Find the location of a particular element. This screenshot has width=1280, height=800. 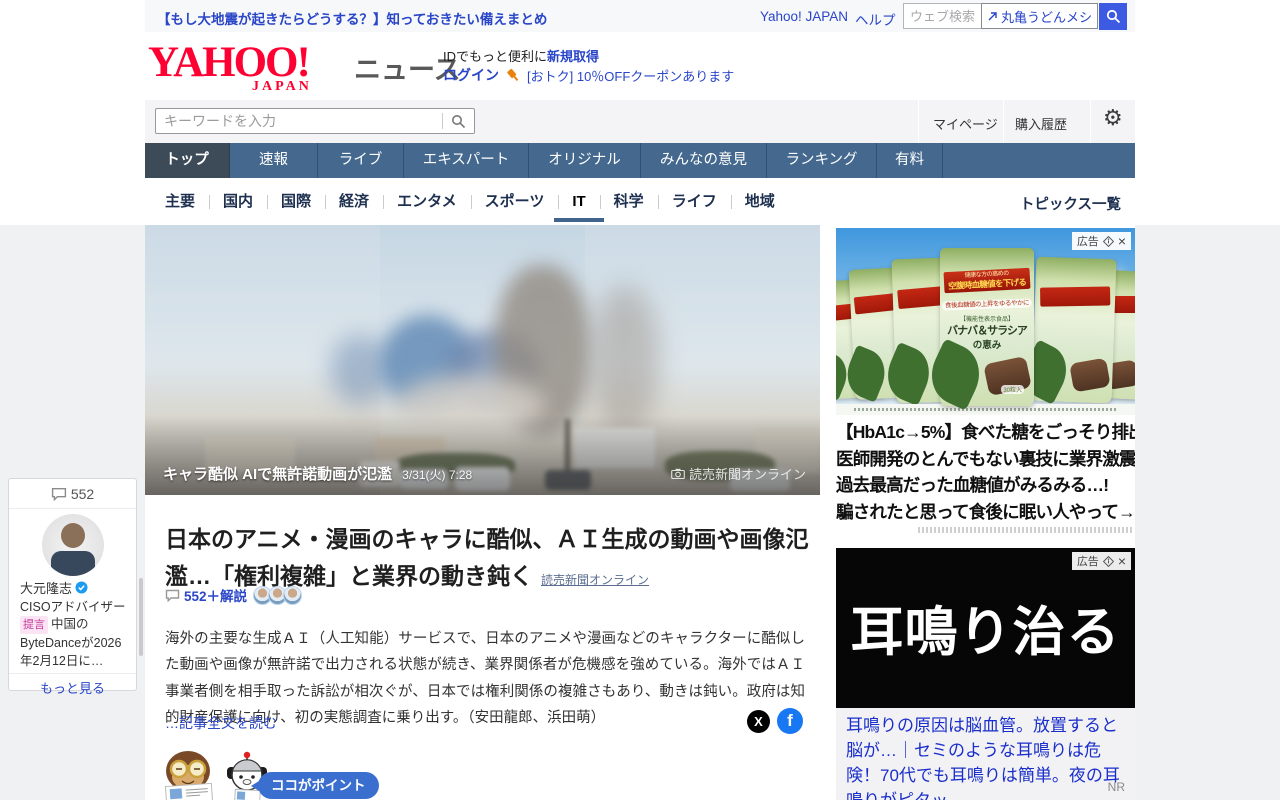

web-search-input is located at coordinates (943, 16).